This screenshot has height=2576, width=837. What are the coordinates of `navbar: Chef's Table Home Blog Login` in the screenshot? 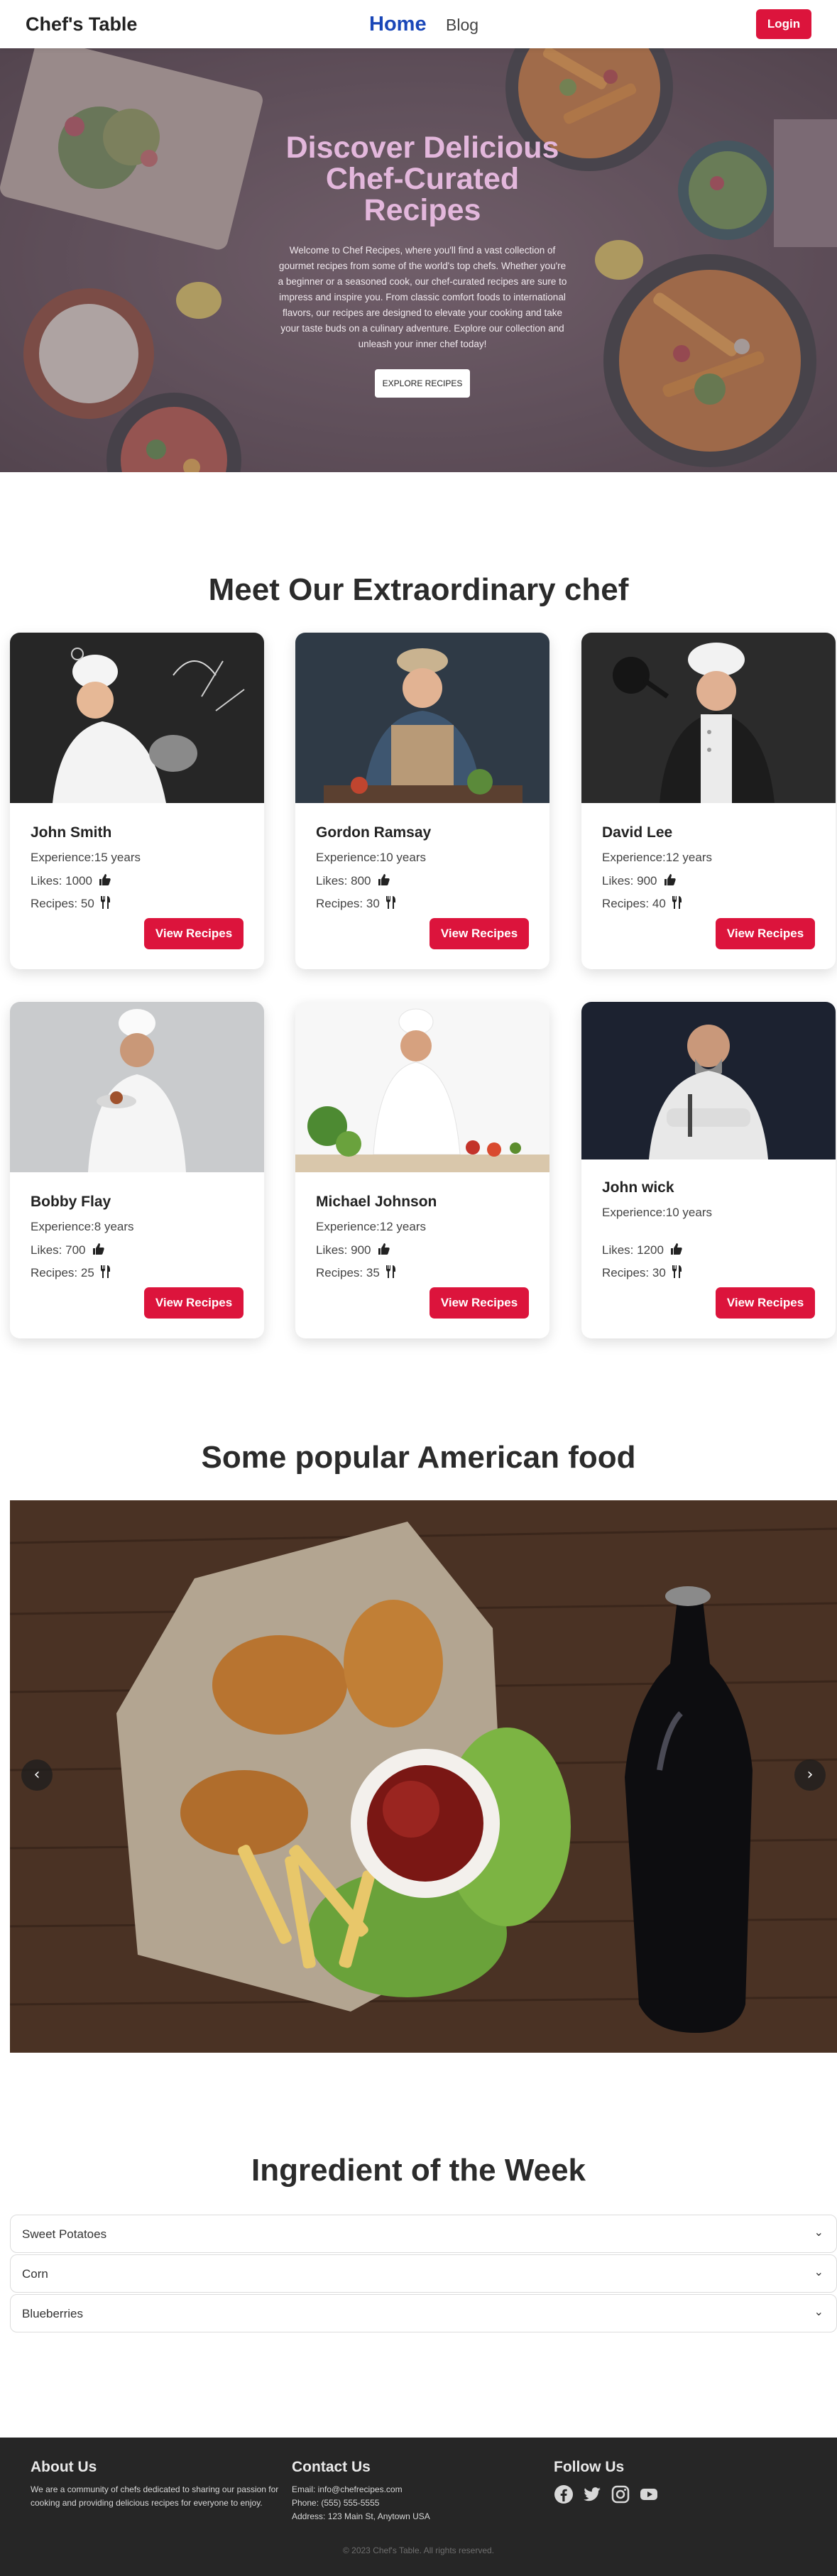 It's located at (418, 24).